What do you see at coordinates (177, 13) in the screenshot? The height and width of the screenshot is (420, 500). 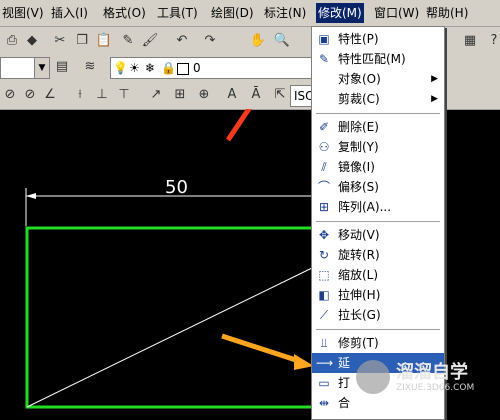 I see `menu-tools: 工具(T)` at bounding box center [177, 13].